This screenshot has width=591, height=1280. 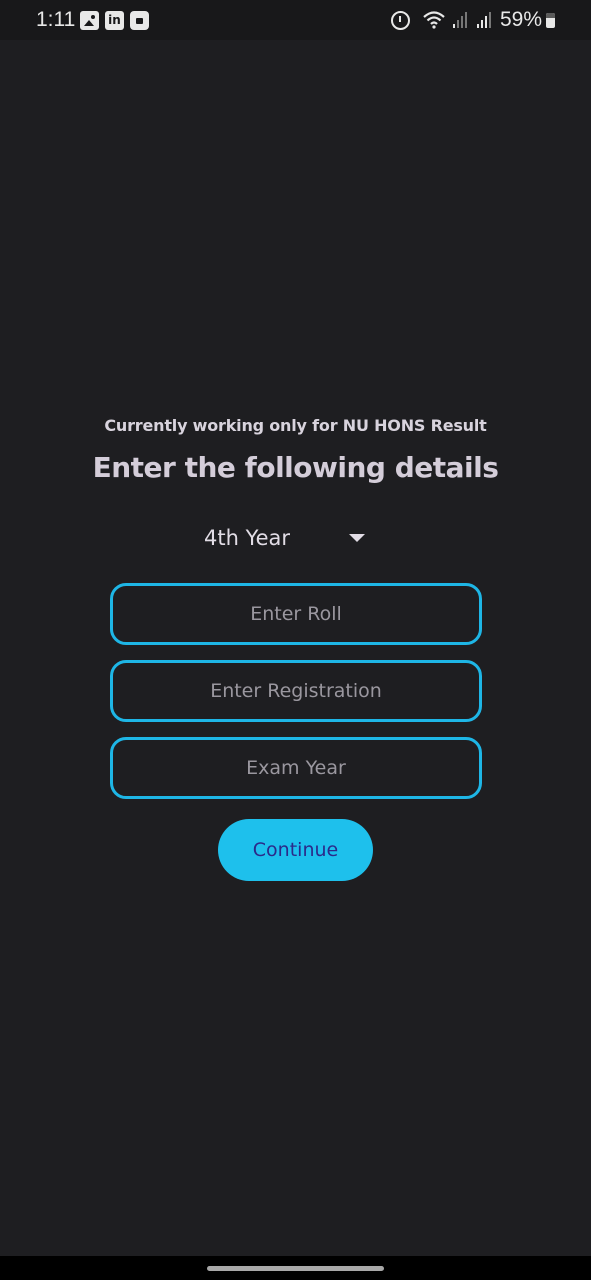 I want to click on continue-button: Continue, so click(x=295, y=850).